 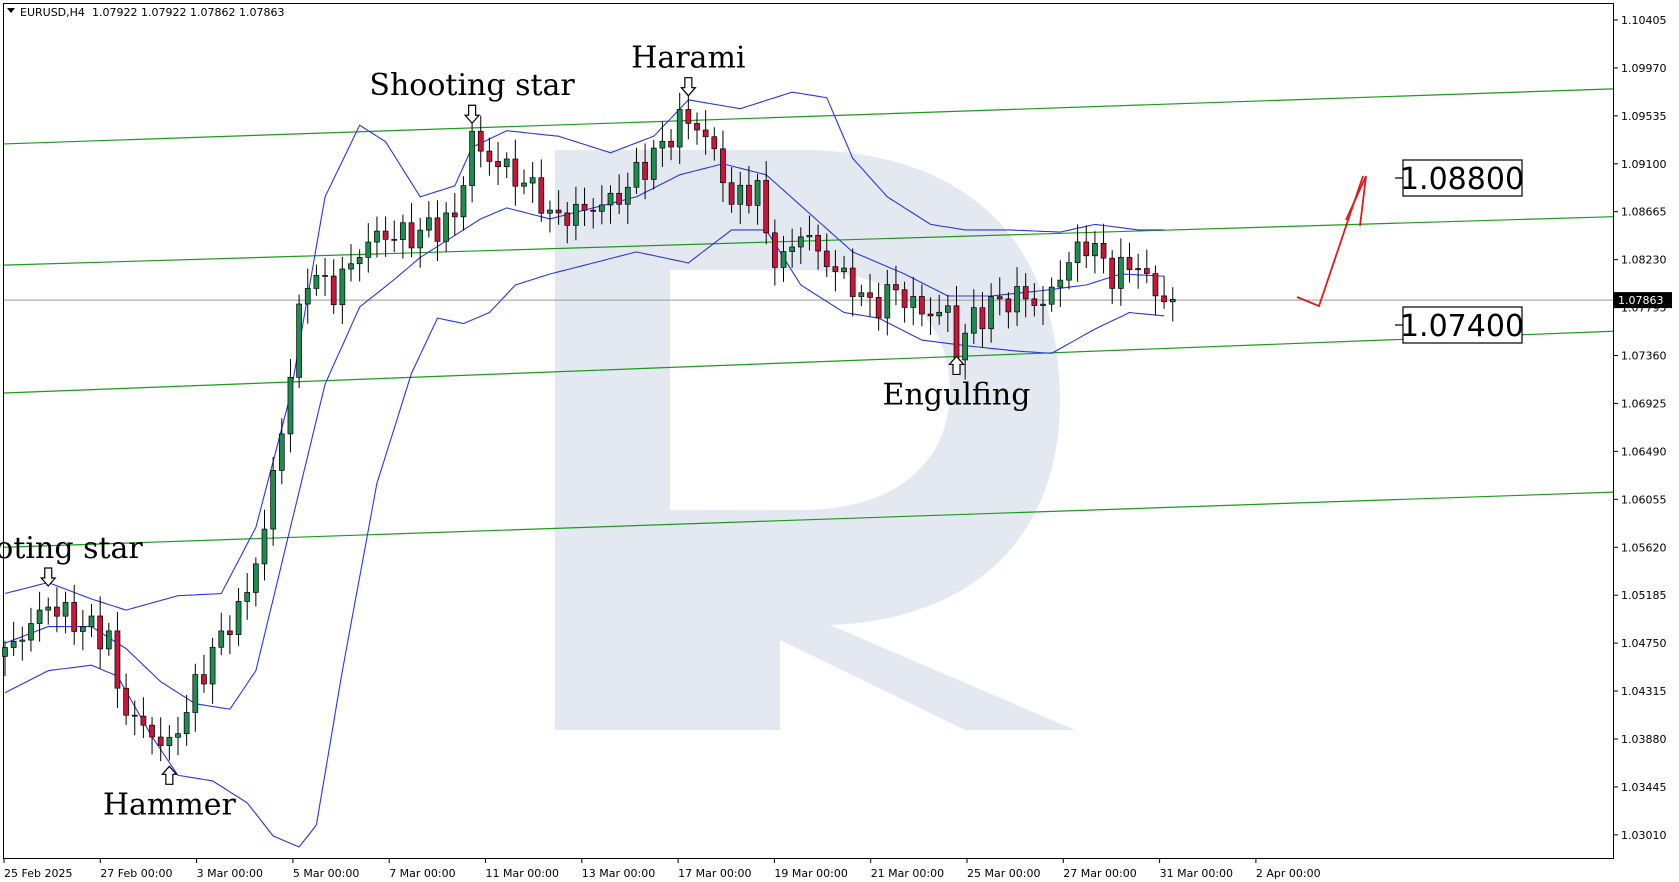 I want to click on y-tick-label: 1.04750, so click(x=1644, y=643).